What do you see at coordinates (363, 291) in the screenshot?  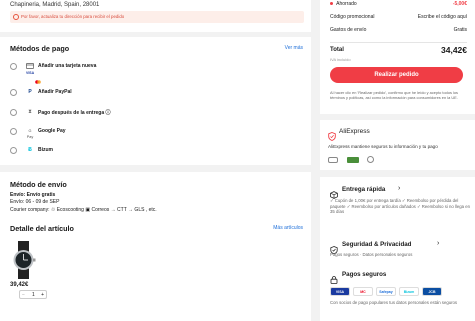 I see `mastercard-logo: MC` at bounding box center [363, 291].